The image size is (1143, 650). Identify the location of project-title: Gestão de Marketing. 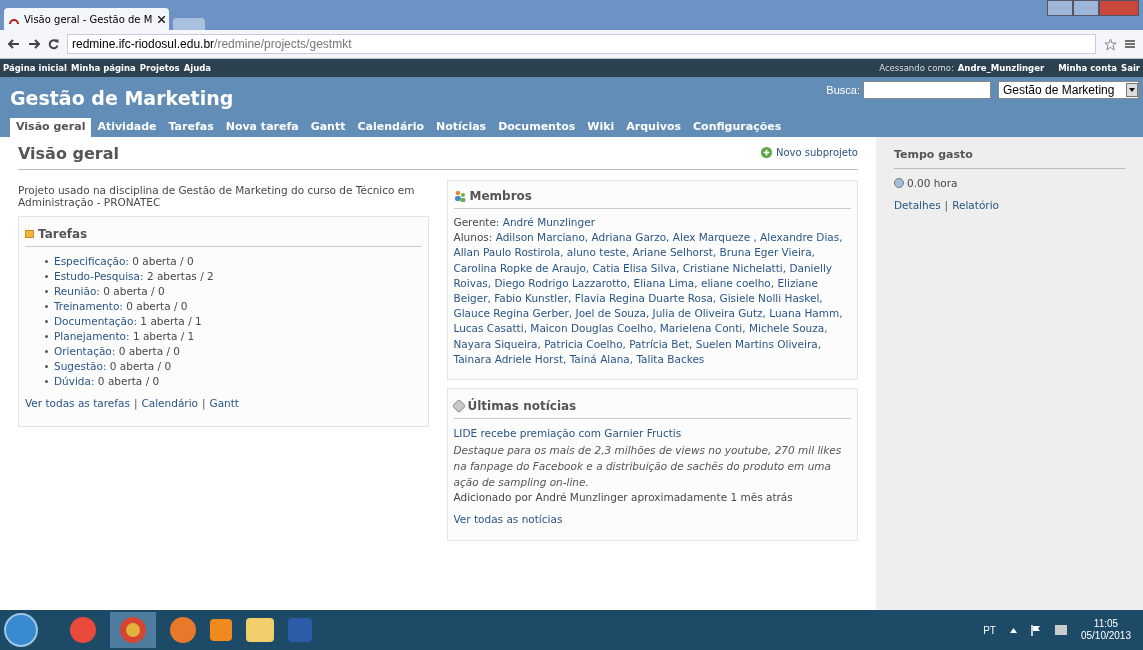
(122, 98).